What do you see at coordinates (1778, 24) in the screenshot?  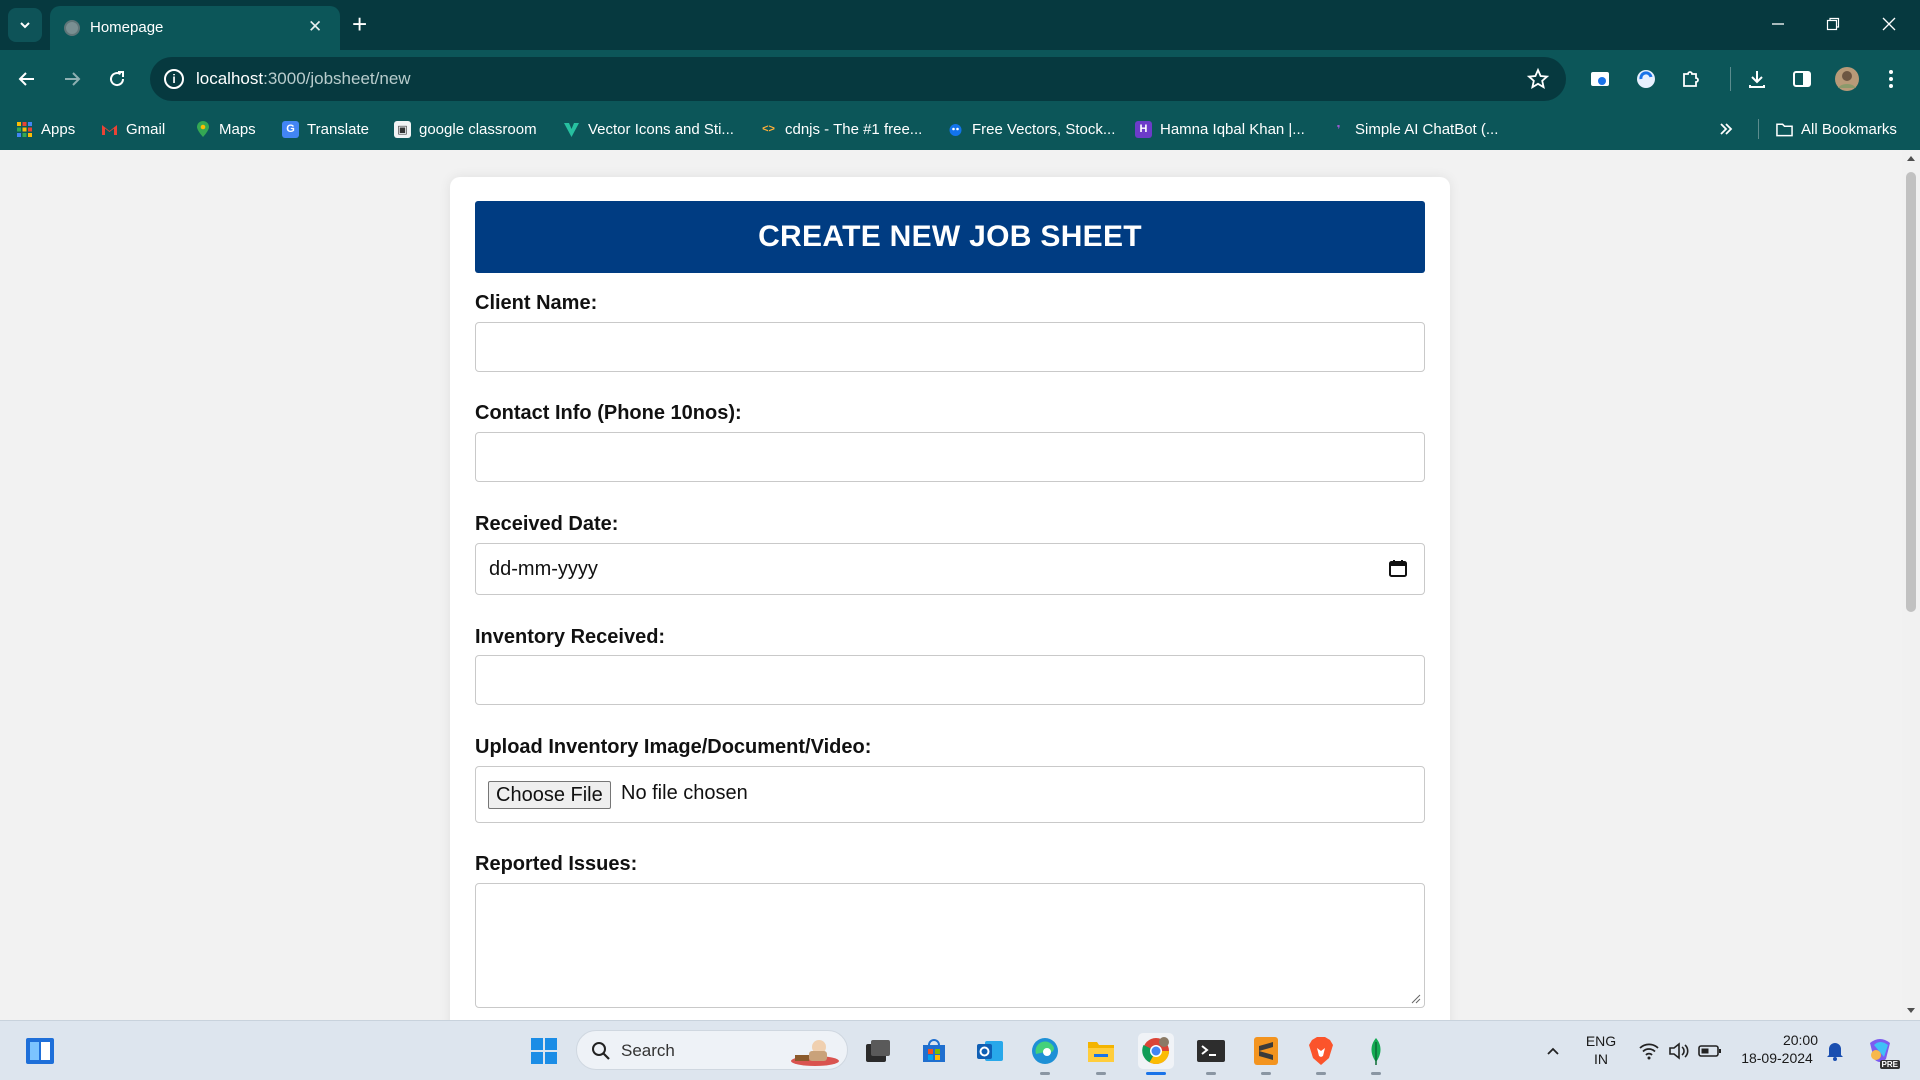 I see `minimize-button` at bounding box center [1778, 24].